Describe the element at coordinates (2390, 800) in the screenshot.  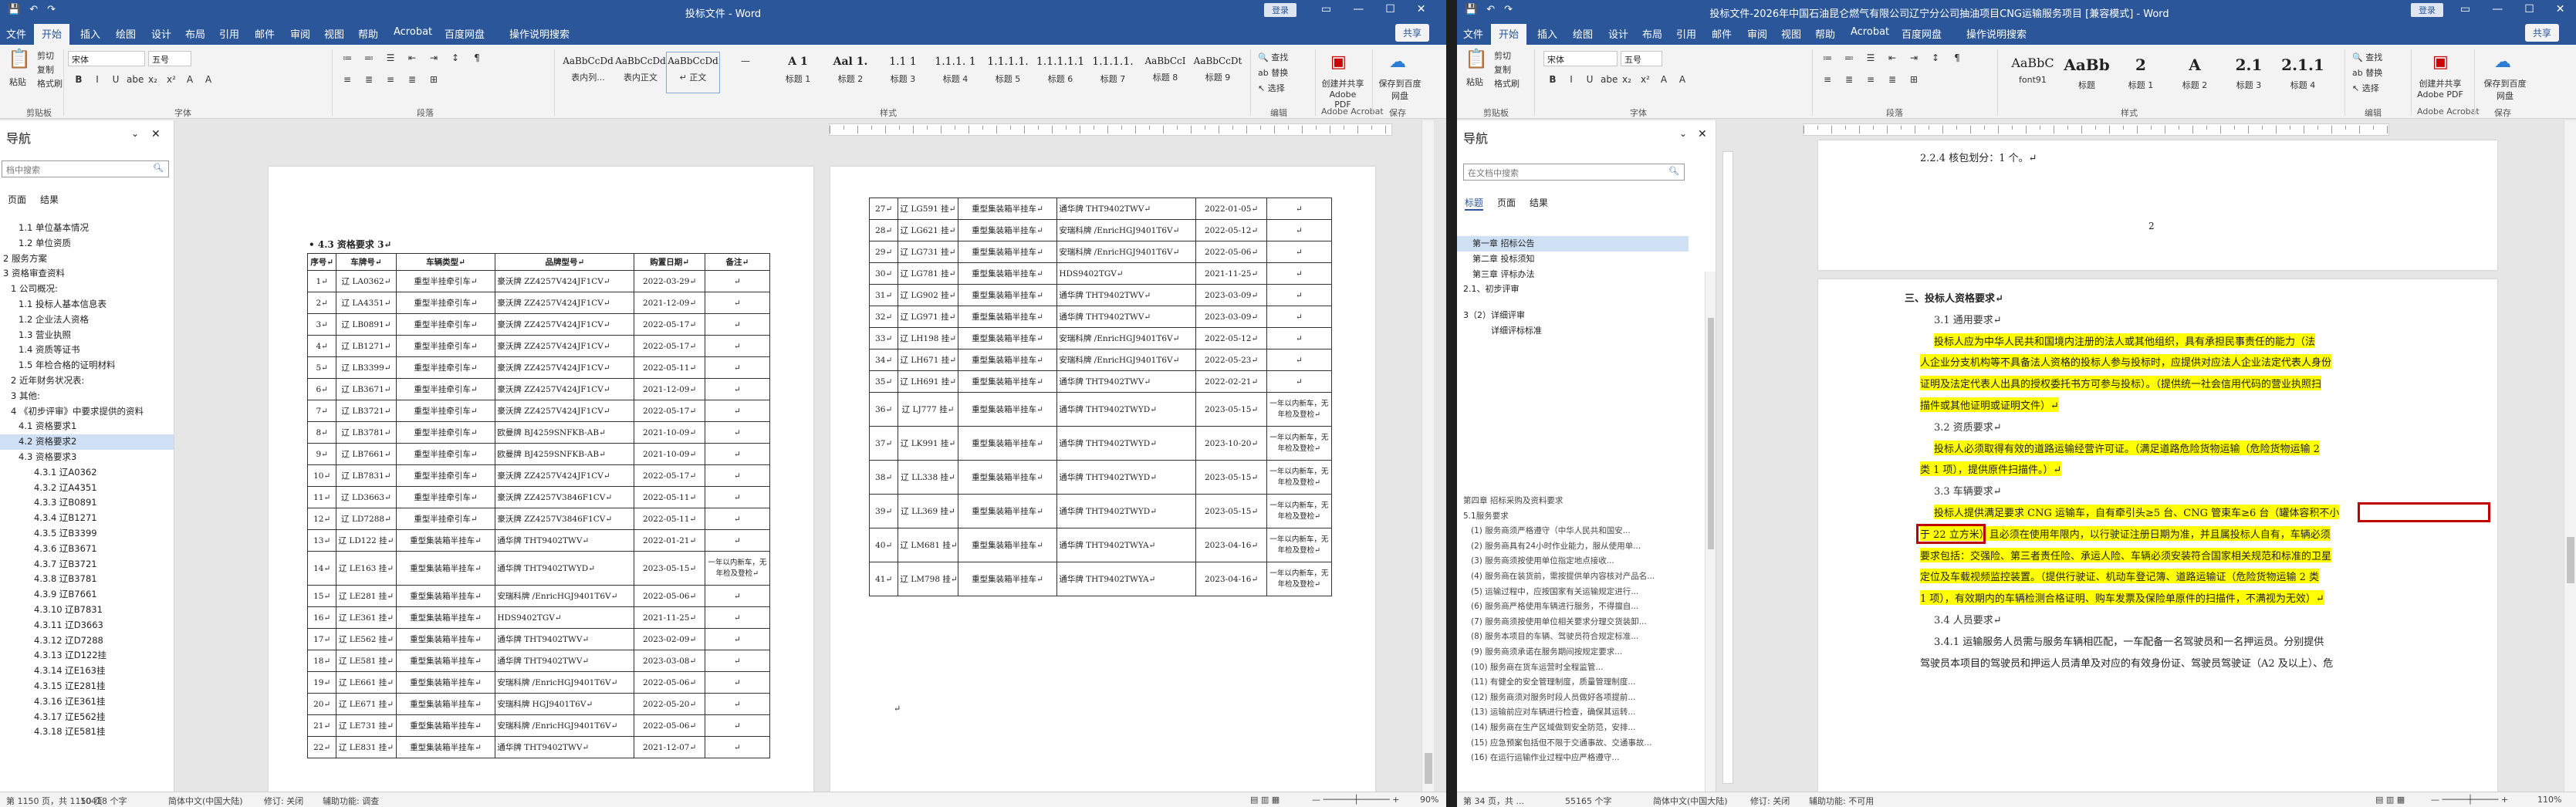
I see `view-buttons: ▤ ▥ ▦` at that location.